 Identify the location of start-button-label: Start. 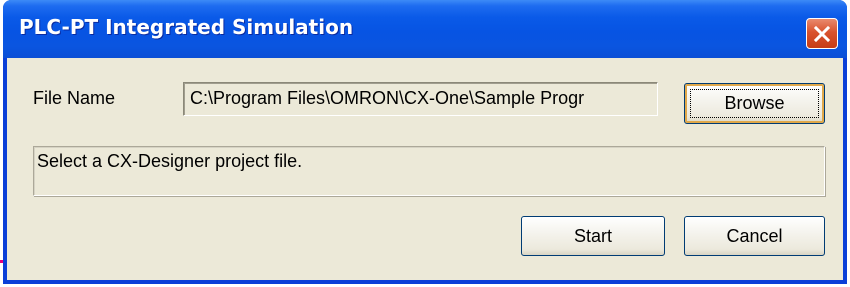
(592, 235).